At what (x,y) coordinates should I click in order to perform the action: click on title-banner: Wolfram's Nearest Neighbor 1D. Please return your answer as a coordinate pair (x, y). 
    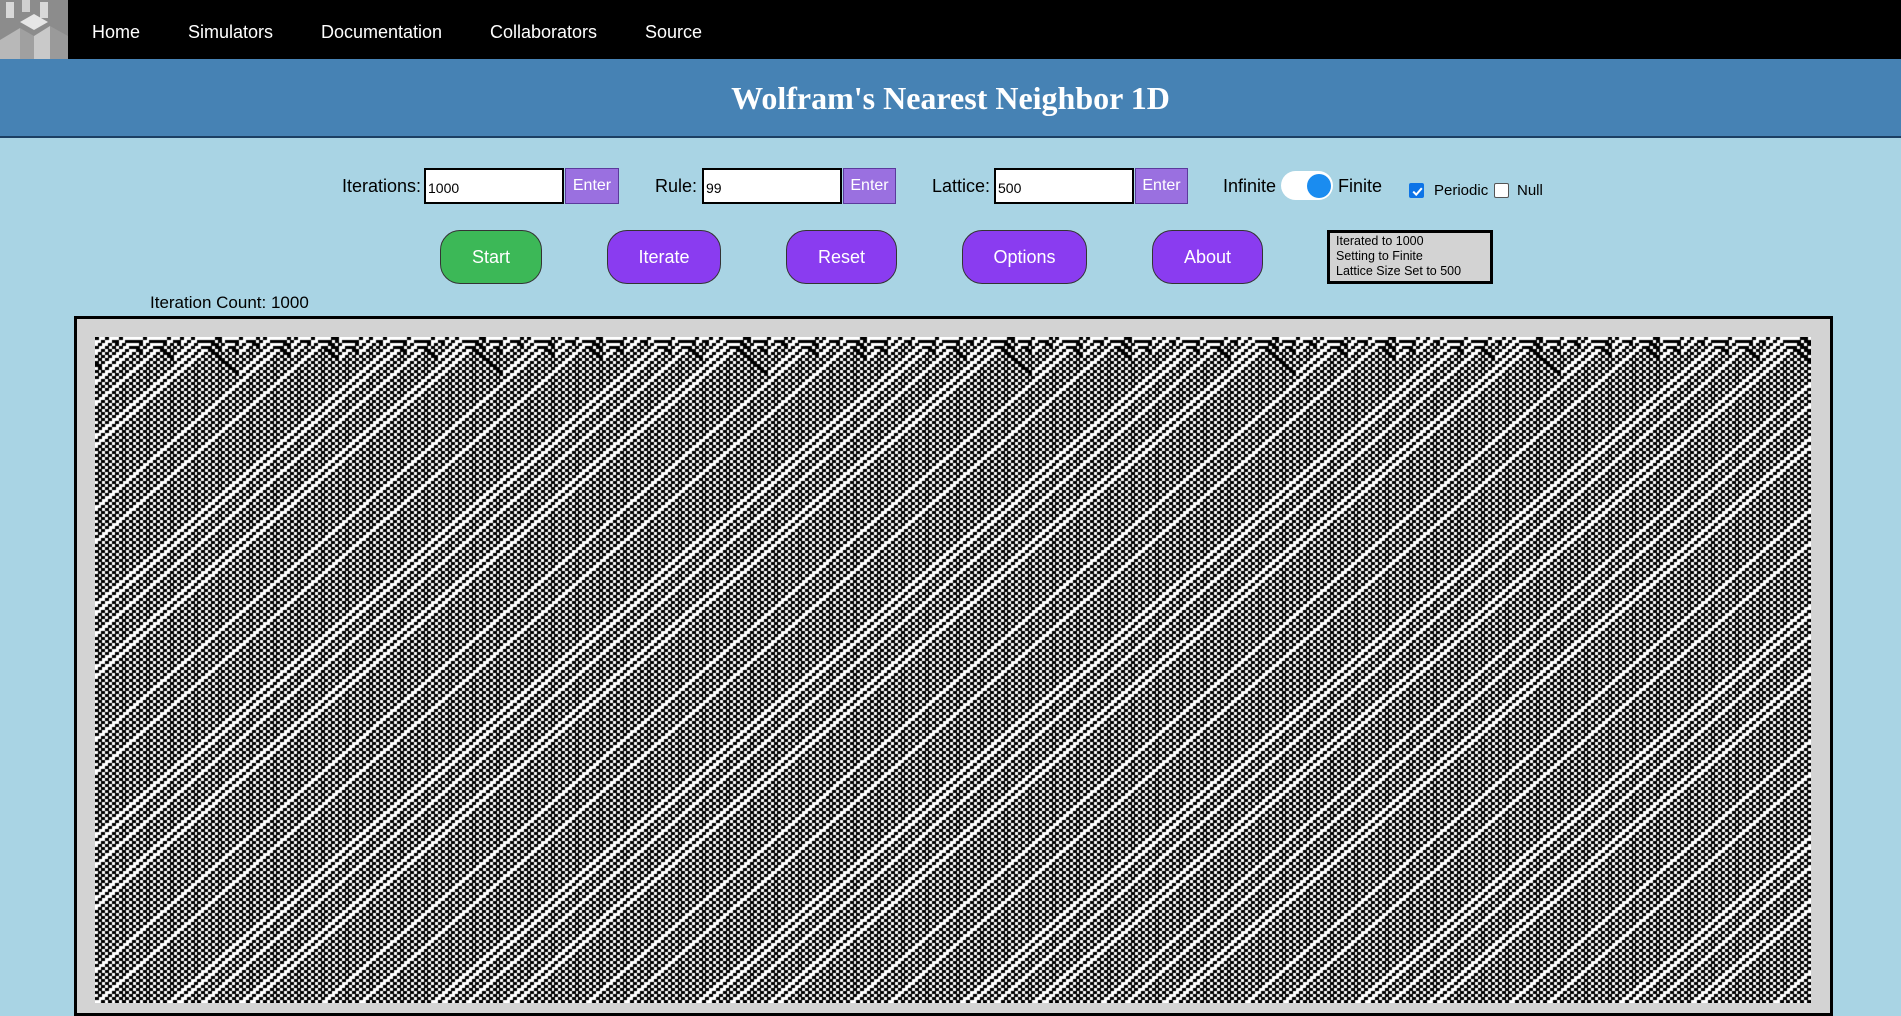
    Looking at the image, I should click on (950, 98).